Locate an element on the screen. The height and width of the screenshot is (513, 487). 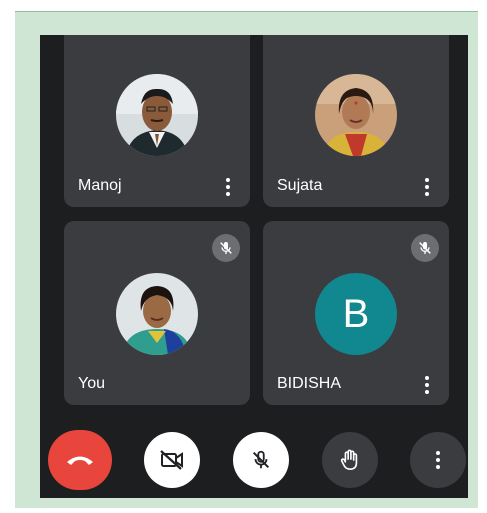
raise-hand-button is located at coordinates (350, 460).